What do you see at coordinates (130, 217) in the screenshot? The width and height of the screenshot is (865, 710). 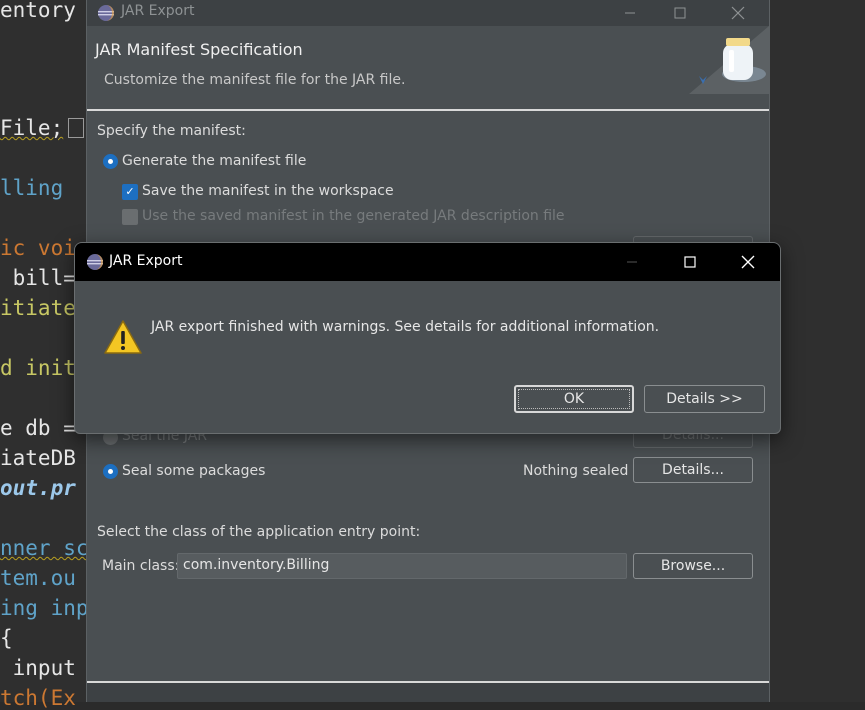 I see `use-saved-manifest-checkbox` at bounding box center [130, 217].